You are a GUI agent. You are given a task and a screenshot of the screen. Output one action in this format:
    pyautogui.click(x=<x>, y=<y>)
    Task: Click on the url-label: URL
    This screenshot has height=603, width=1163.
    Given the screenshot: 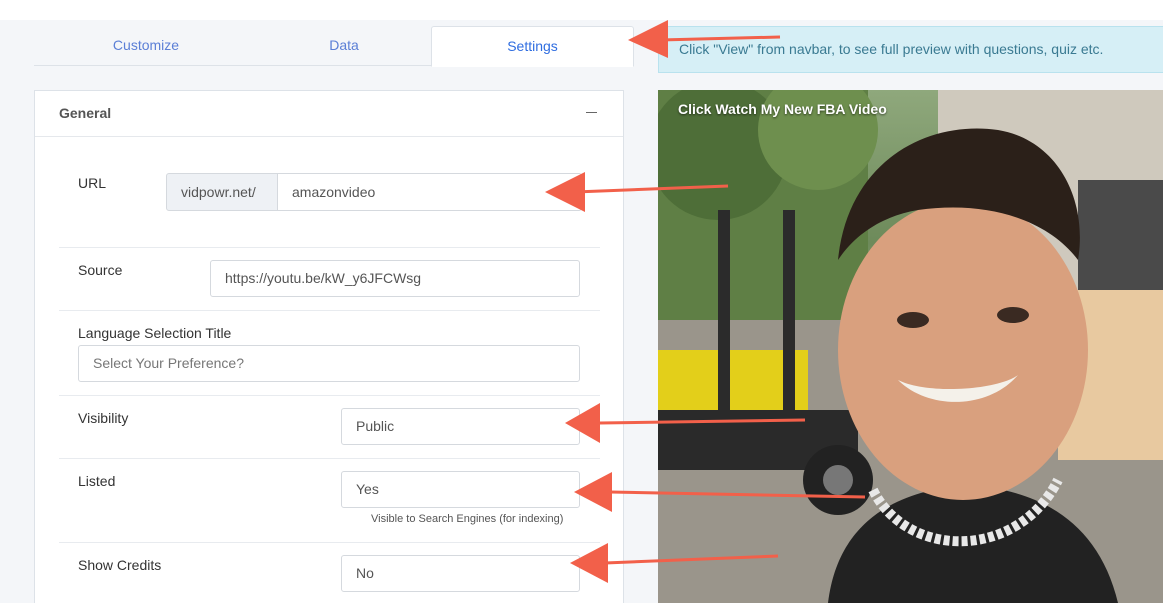 What is the action you would take?
    pyautogui.click(x=92, y=183)
    